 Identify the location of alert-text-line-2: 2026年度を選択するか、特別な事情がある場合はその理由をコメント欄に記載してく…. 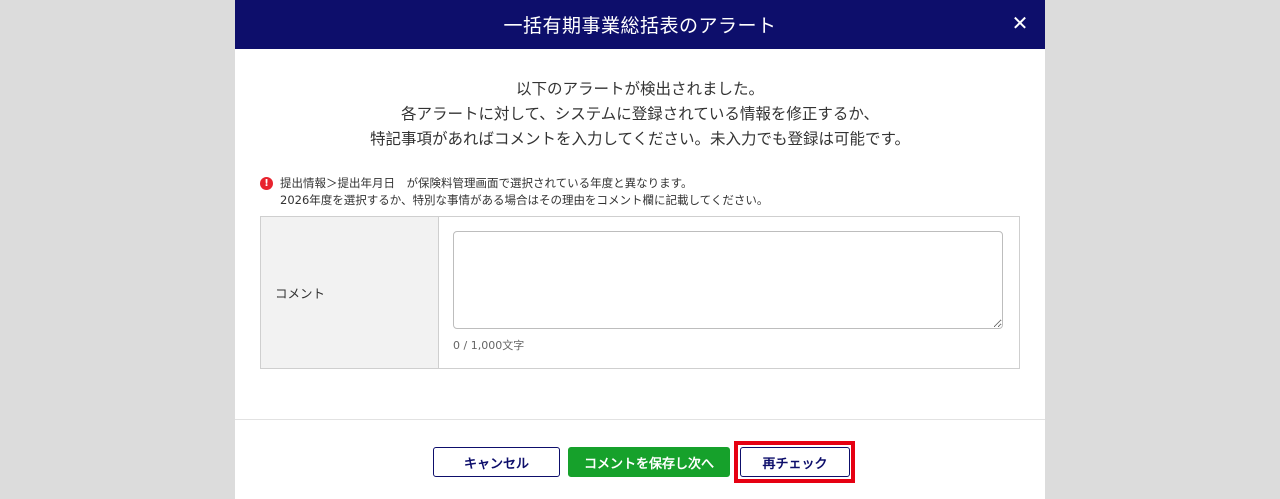
(524, 200).